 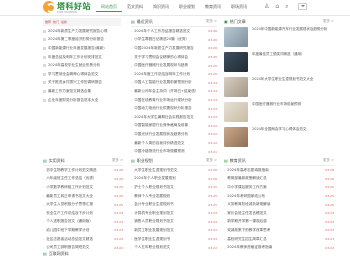 I want to click on search-icon: ⌕, so click(x=286, y=6).